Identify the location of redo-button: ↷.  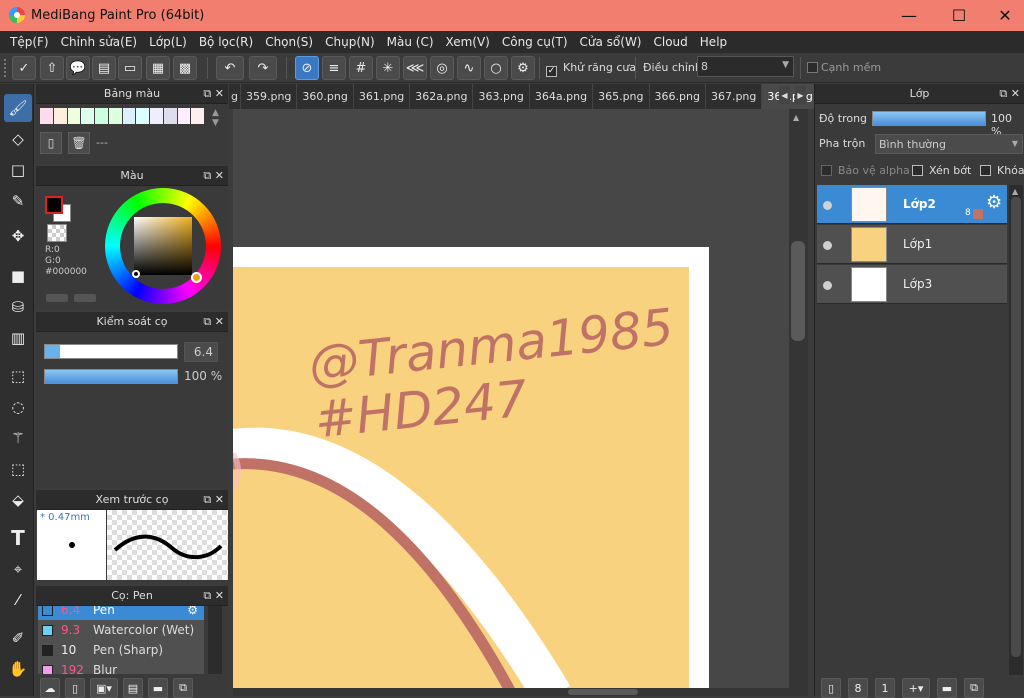
(263, 68).